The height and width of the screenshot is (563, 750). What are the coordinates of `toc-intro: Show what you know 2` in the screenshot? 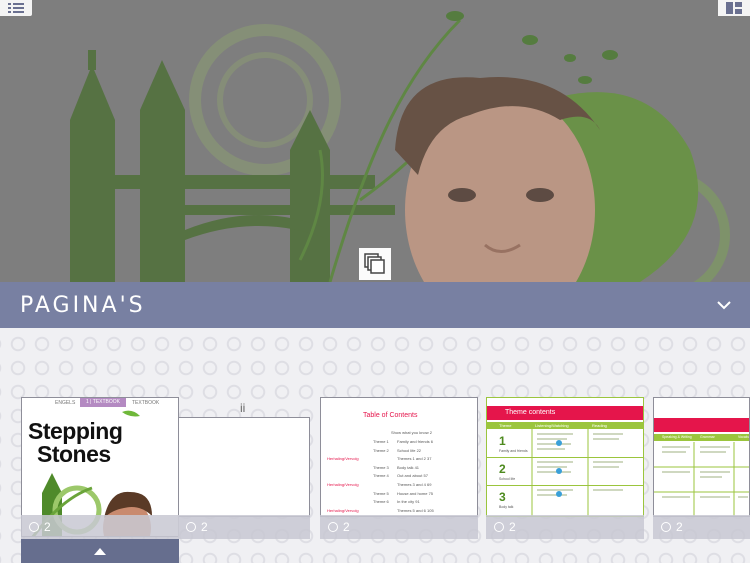 It's located at (411, 432).